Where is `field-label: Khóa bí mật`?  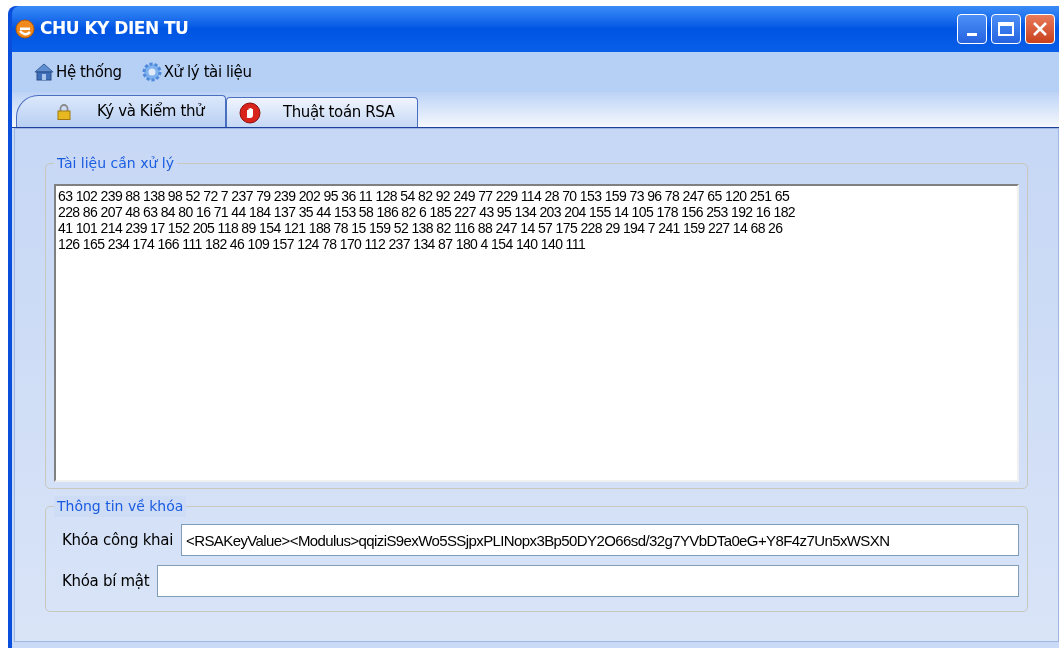
field-label: Khóa bí mật is located at coordinates (106, 581).